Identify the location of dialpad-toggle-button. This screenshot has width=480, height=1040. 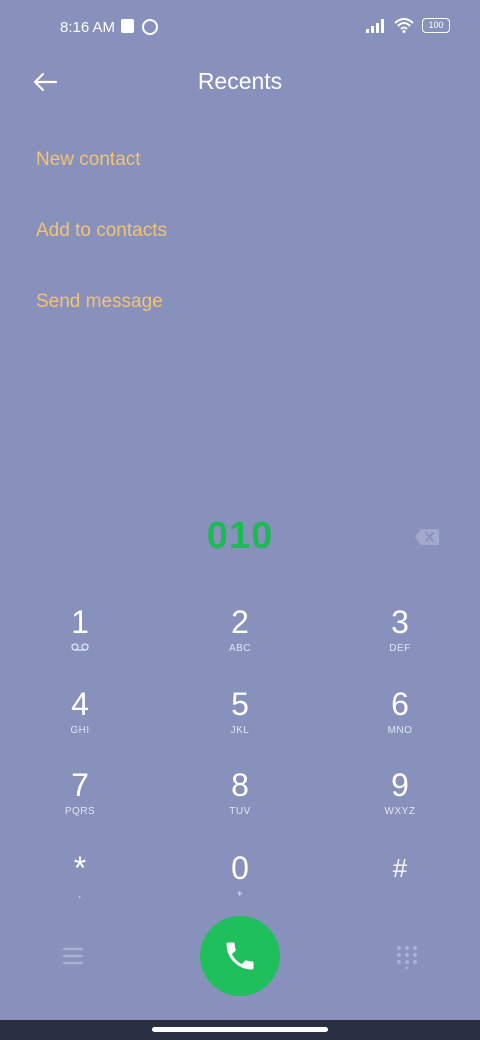
(407, 956).